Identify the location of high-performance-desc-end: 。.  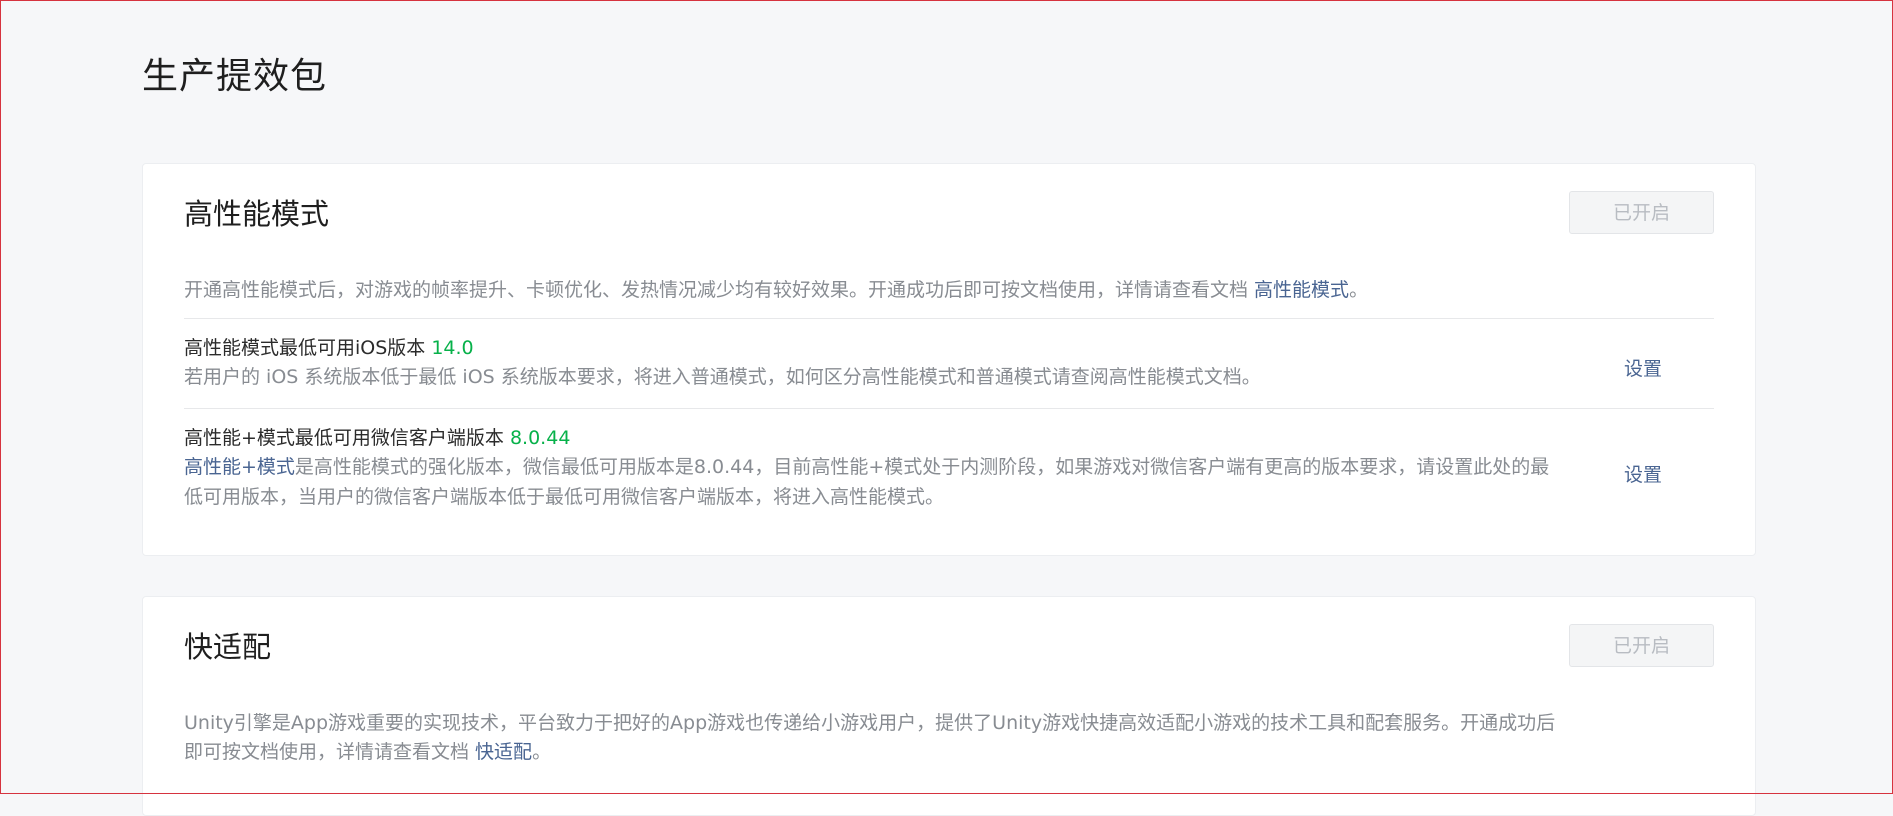
(1359, 290).